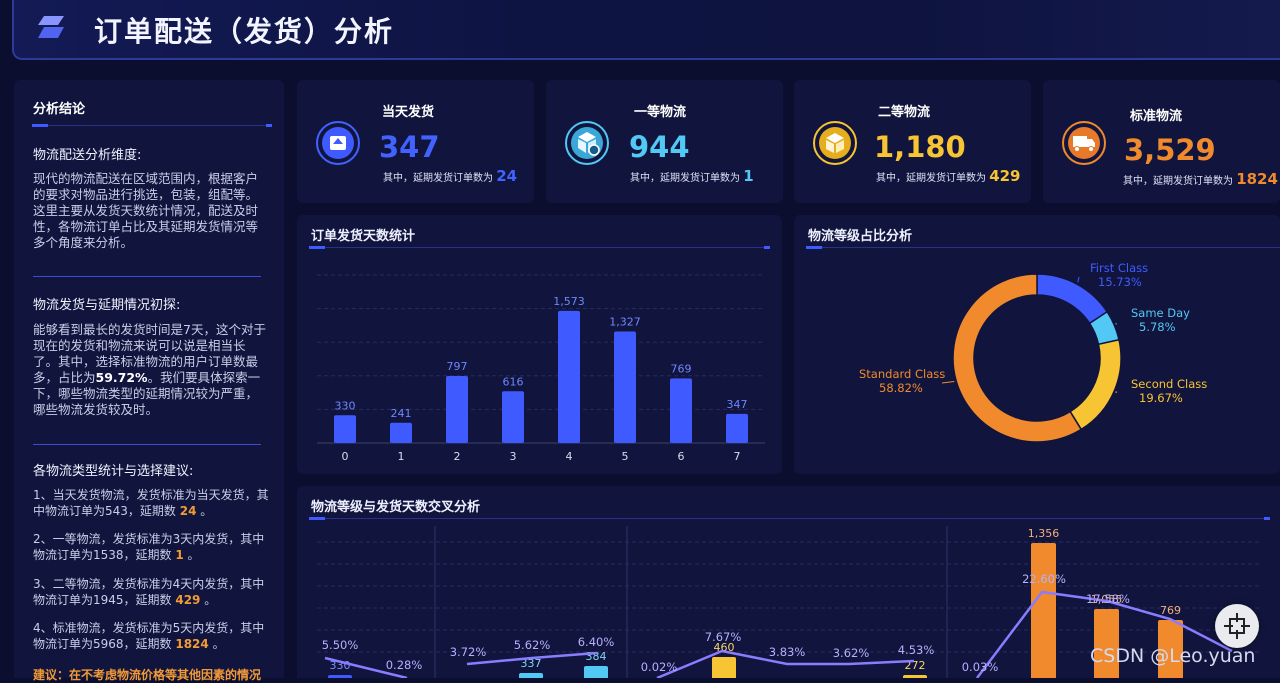 The height and width of the screenshot is (683, 1280). I want to click on slice-pct-label: 5.78%, so click(1157, 327).